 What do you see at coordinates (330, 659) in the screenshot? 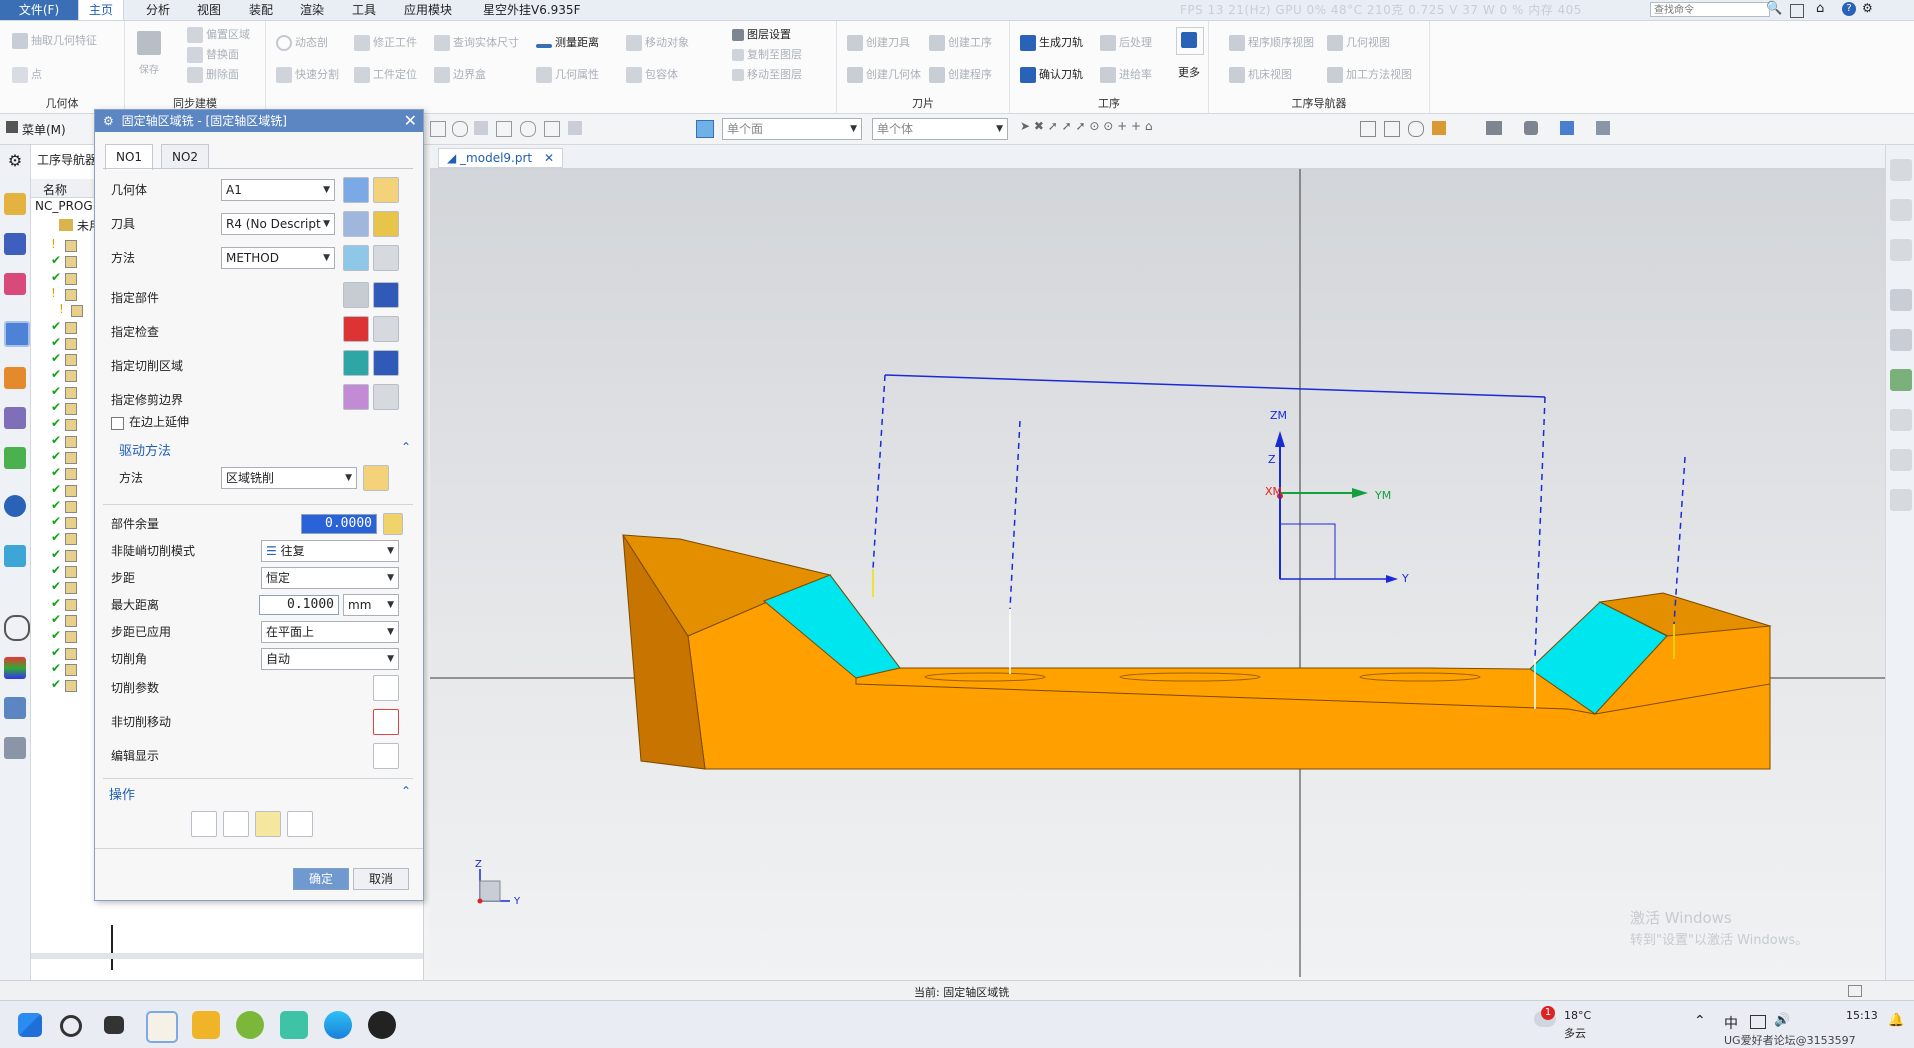
I see `cut-angle-select: 自动 ▼` at bounding box center [330, 659].